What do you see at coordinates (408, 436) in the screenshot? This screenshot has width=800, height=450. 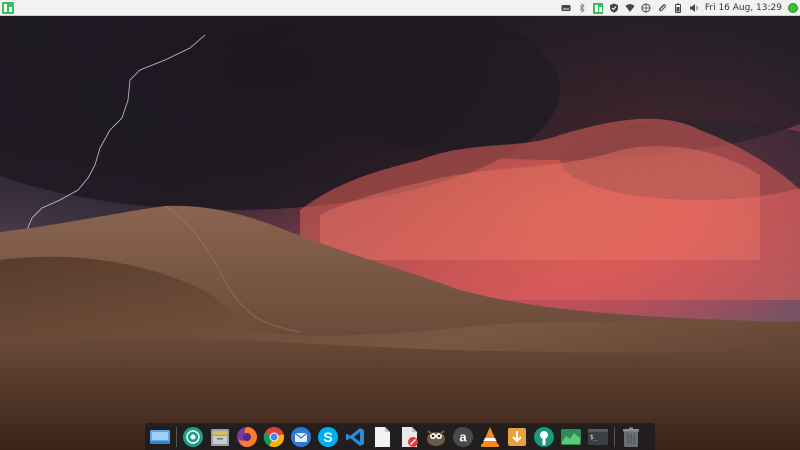 I see `document-viewer-icon` at bounding box center [408, 436].